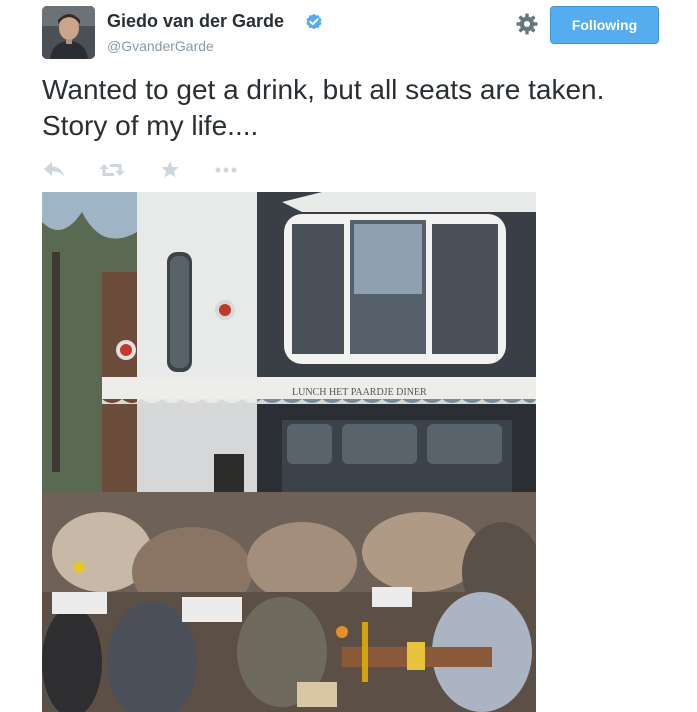 Image resolution: width=697 pixels, height=712 pixels. What do you see at coordinates (226, 170) in the screenshot?
I see `more-dots-icon` at bounding box center [226, 170].